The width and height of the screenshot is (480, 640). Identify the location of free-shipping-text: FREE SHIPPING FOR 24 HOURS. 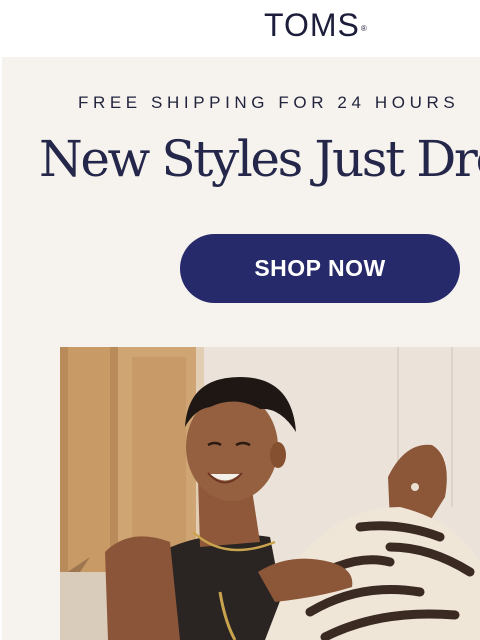
(269, 102).